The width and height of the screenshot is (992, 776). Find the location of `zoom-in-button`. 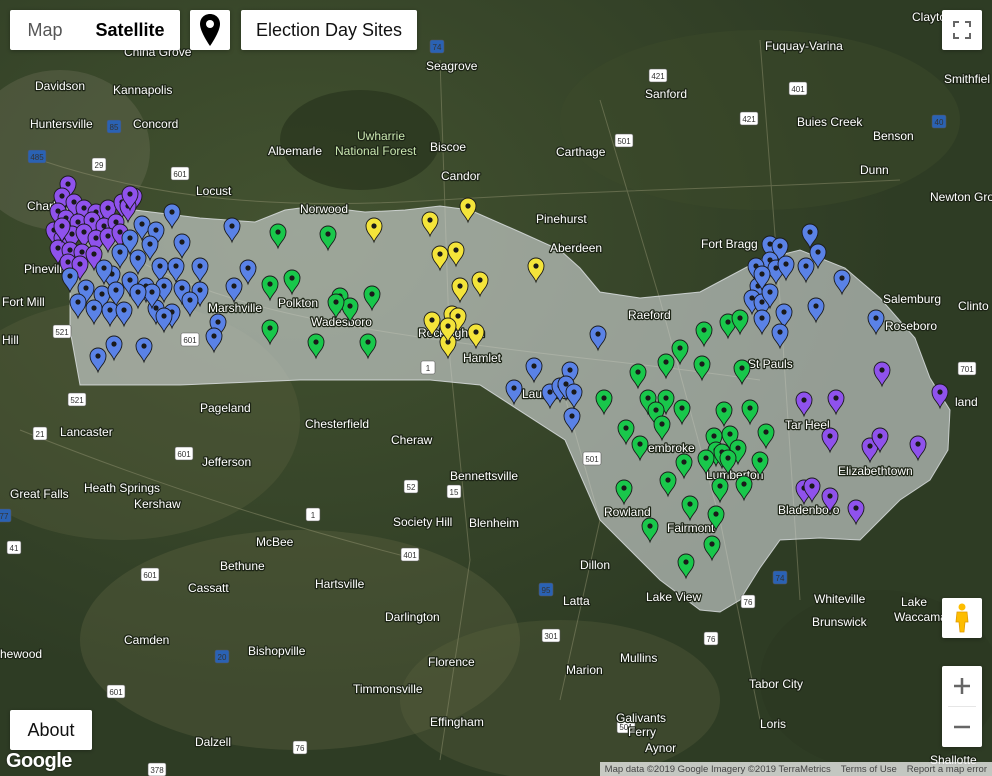

zoom-in-button is located at coordinates (962, 686).